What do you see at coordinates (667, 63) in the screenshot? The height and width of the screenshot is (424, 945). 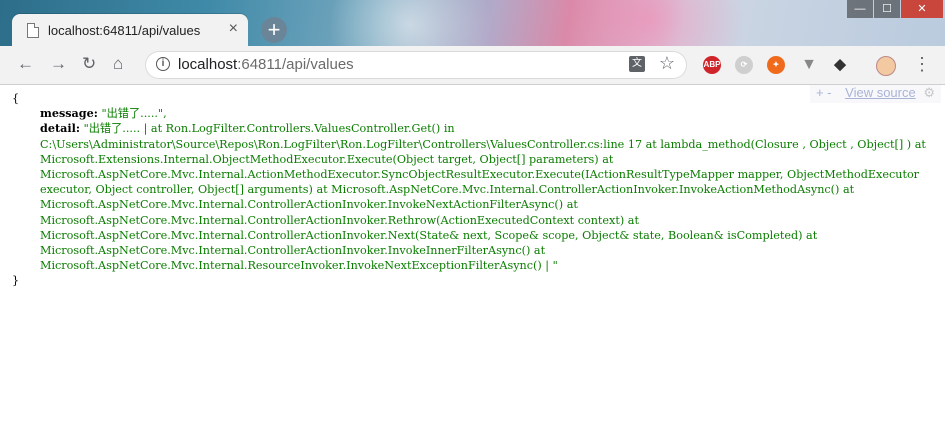 I see `bookmark-star-icon: ☆` at bounding box center [667, 63].